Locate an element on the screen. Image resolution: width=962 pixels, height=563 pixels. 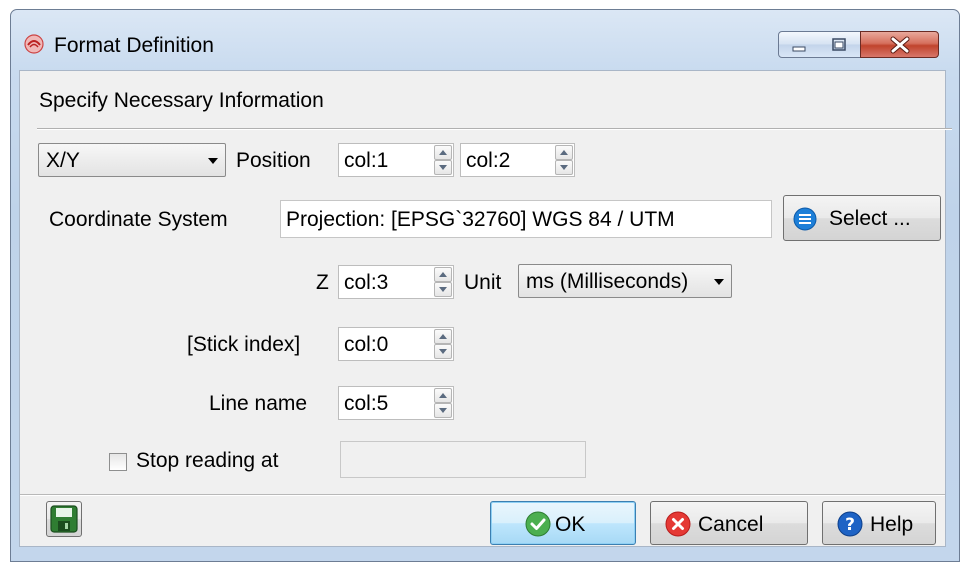
ok-button-label: OK is located at coordinates (570, 524).